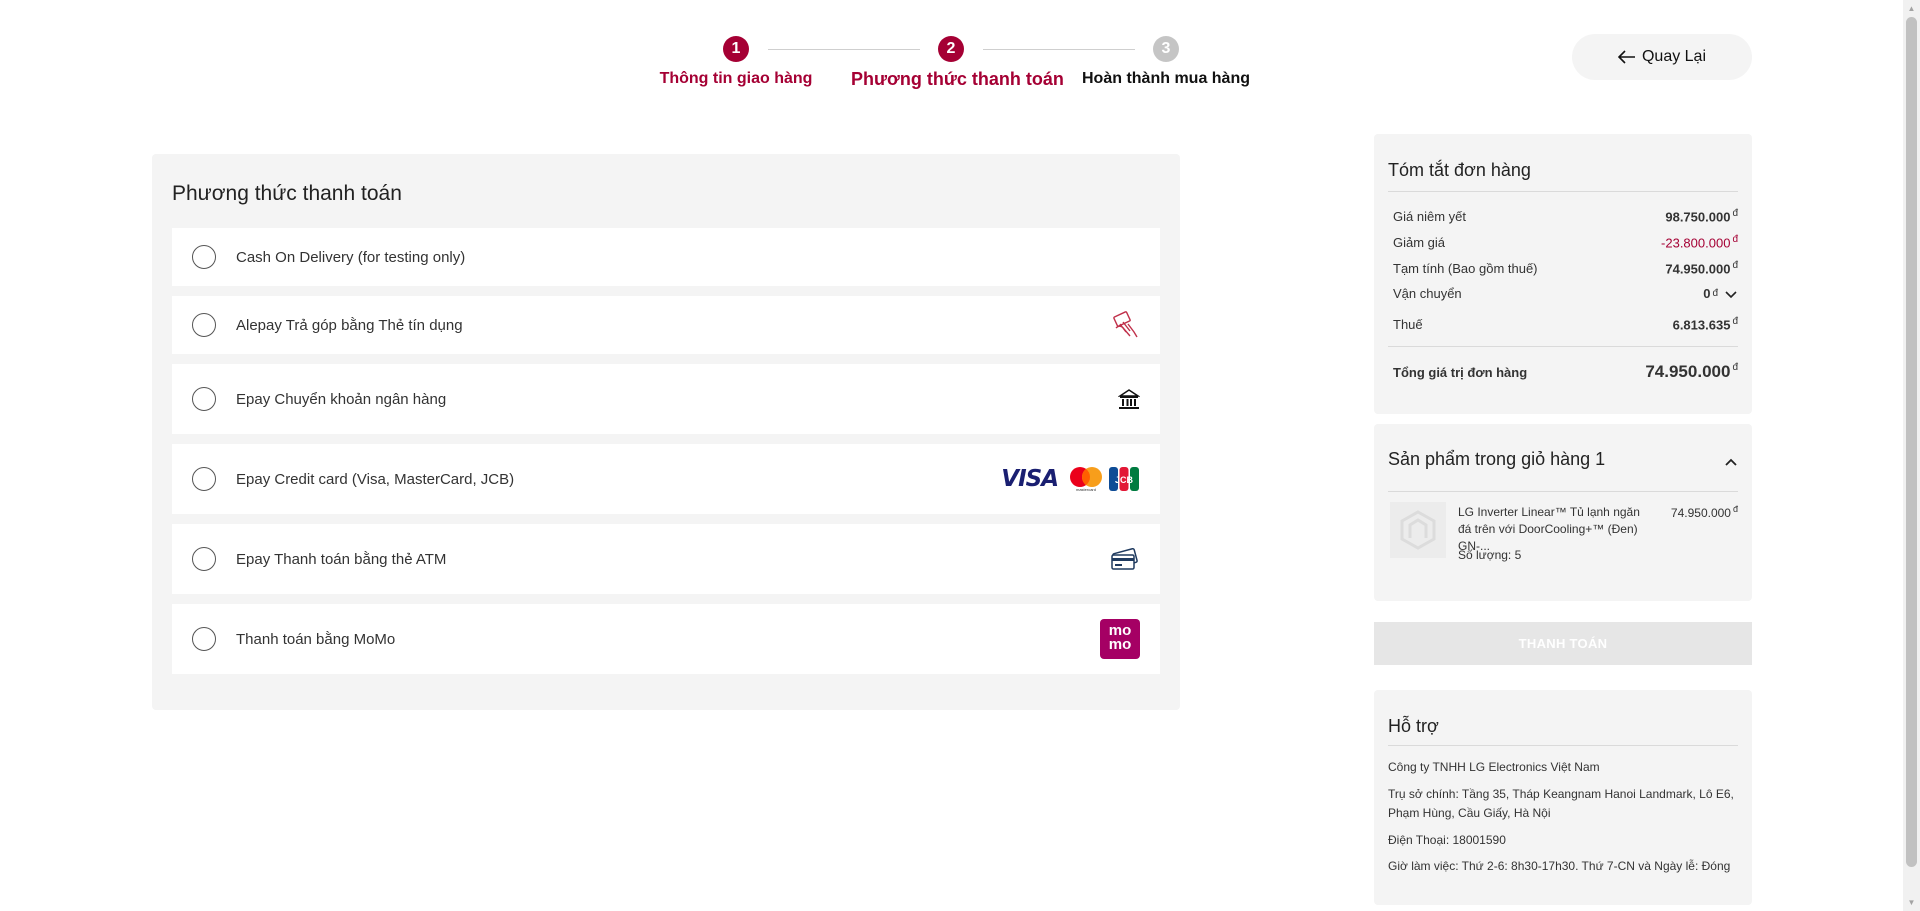  What do you see at coordinates (1030, 479) in the screenshot?
I see `visa-logo: VISA` at bounding box center [1030, 479].